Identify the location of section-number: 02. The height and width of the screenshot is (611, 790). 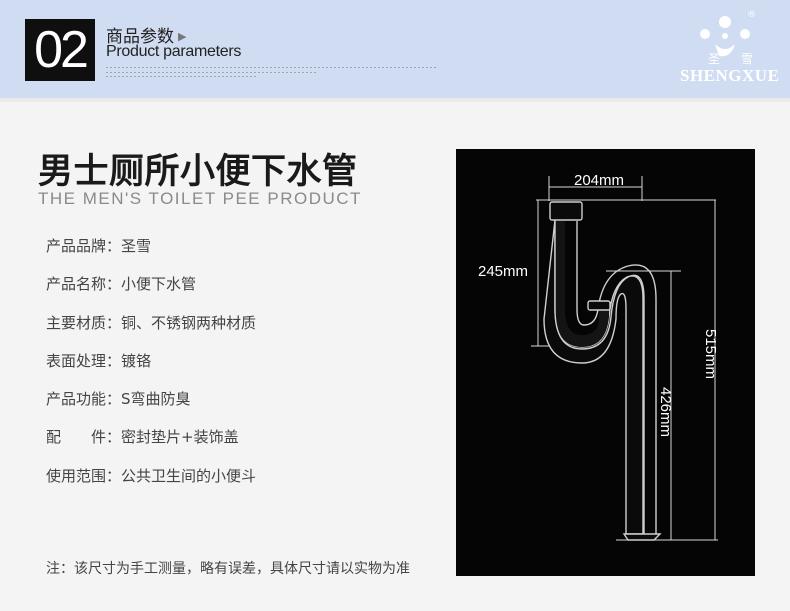
(60, 50).